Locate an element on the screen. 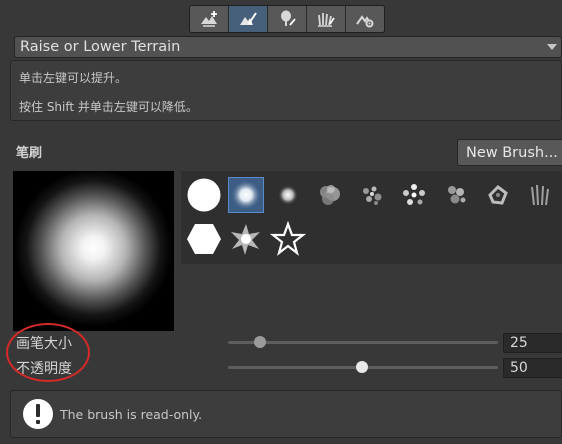  paint-terrain-button is located at coordinates (248, 19).